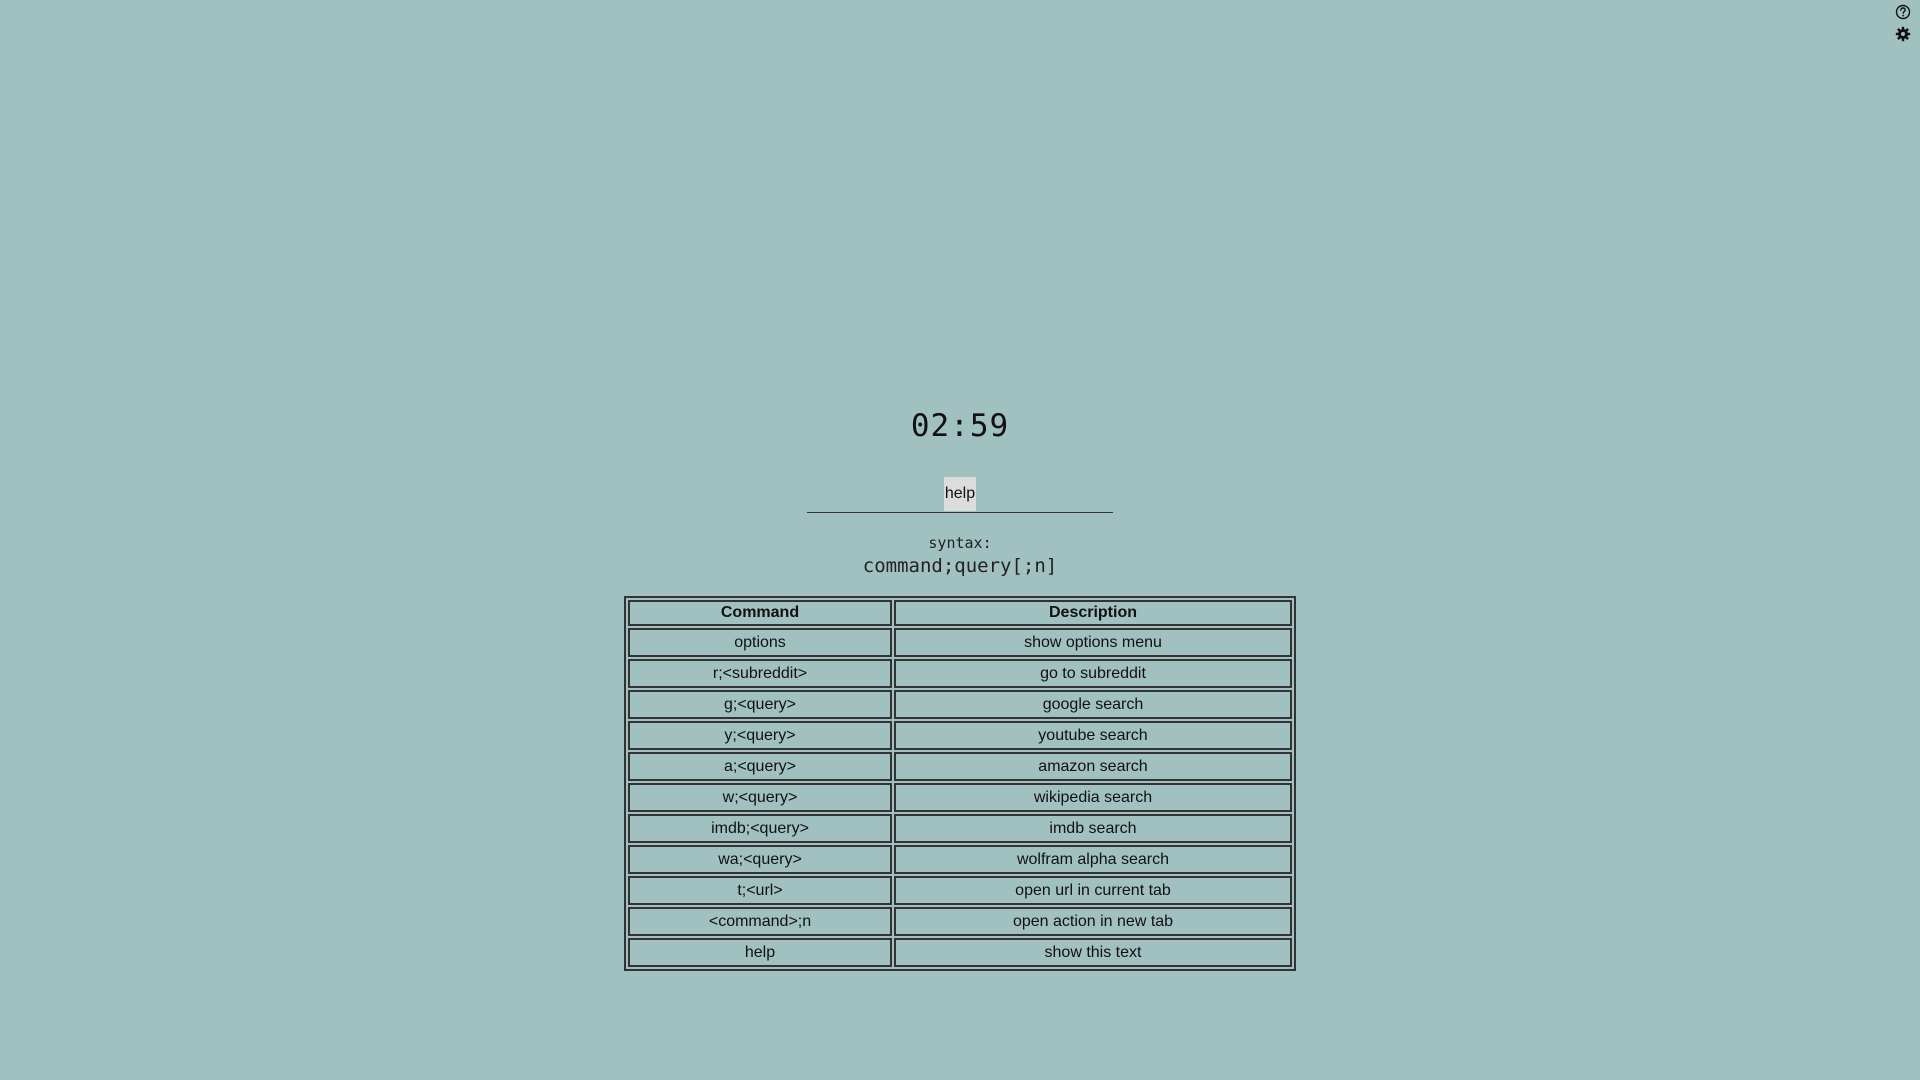 The height and width of the screenshot is (1080, 1920). I want to click on description-cell: open url in current tab, so click(1093, 890).